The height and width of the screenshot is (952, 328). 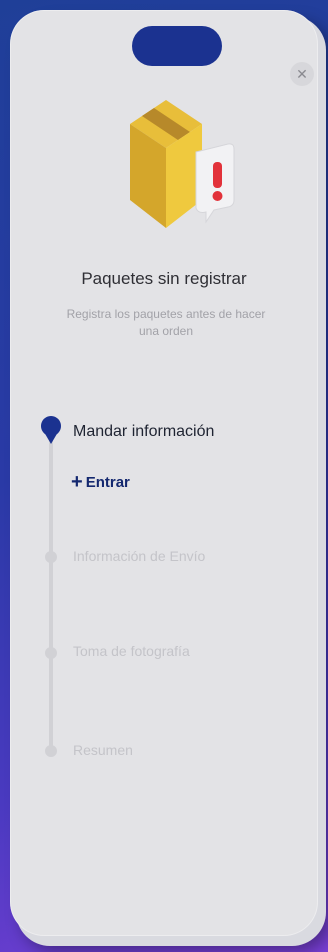 What do you see at coordinates (77, 482) in the screenshot?
I see `plus-icon: +` at bounding box center [77, 482].